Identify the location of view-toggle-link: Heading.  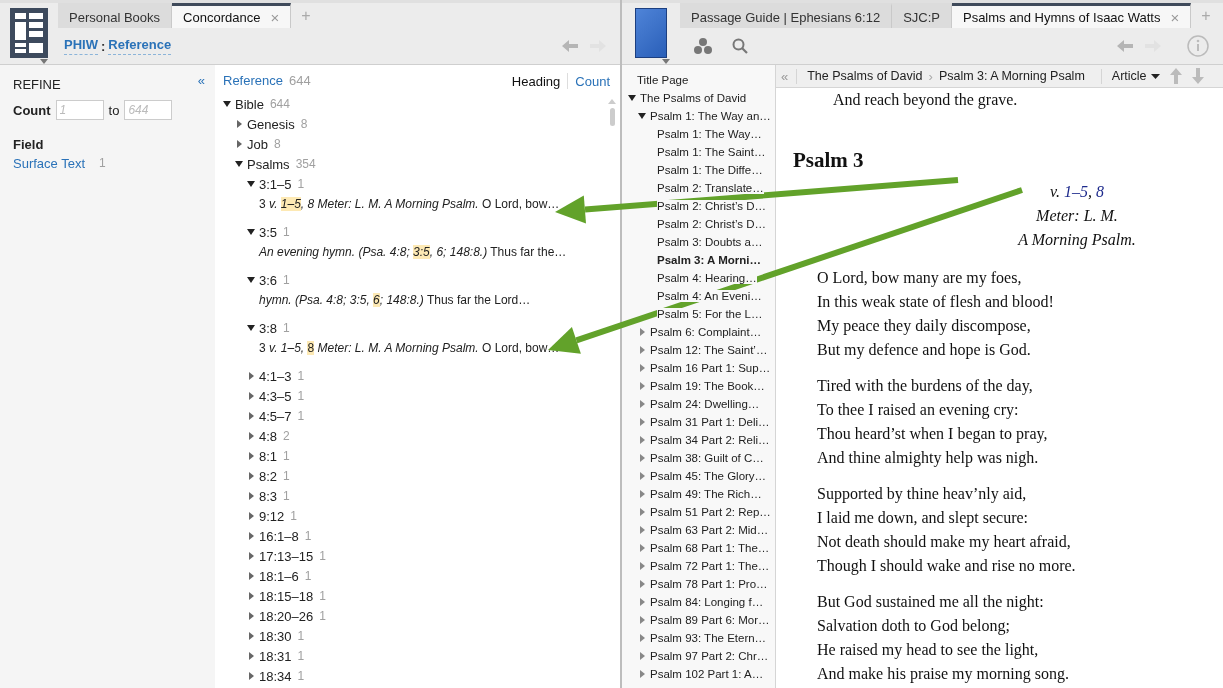
(536, 81).